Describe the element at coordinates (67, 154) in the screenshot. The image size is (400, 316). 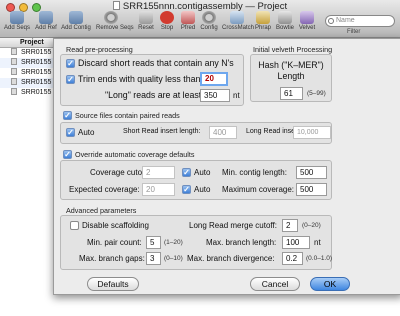
I see `override-coverage-checkbox: ✓` at that location.